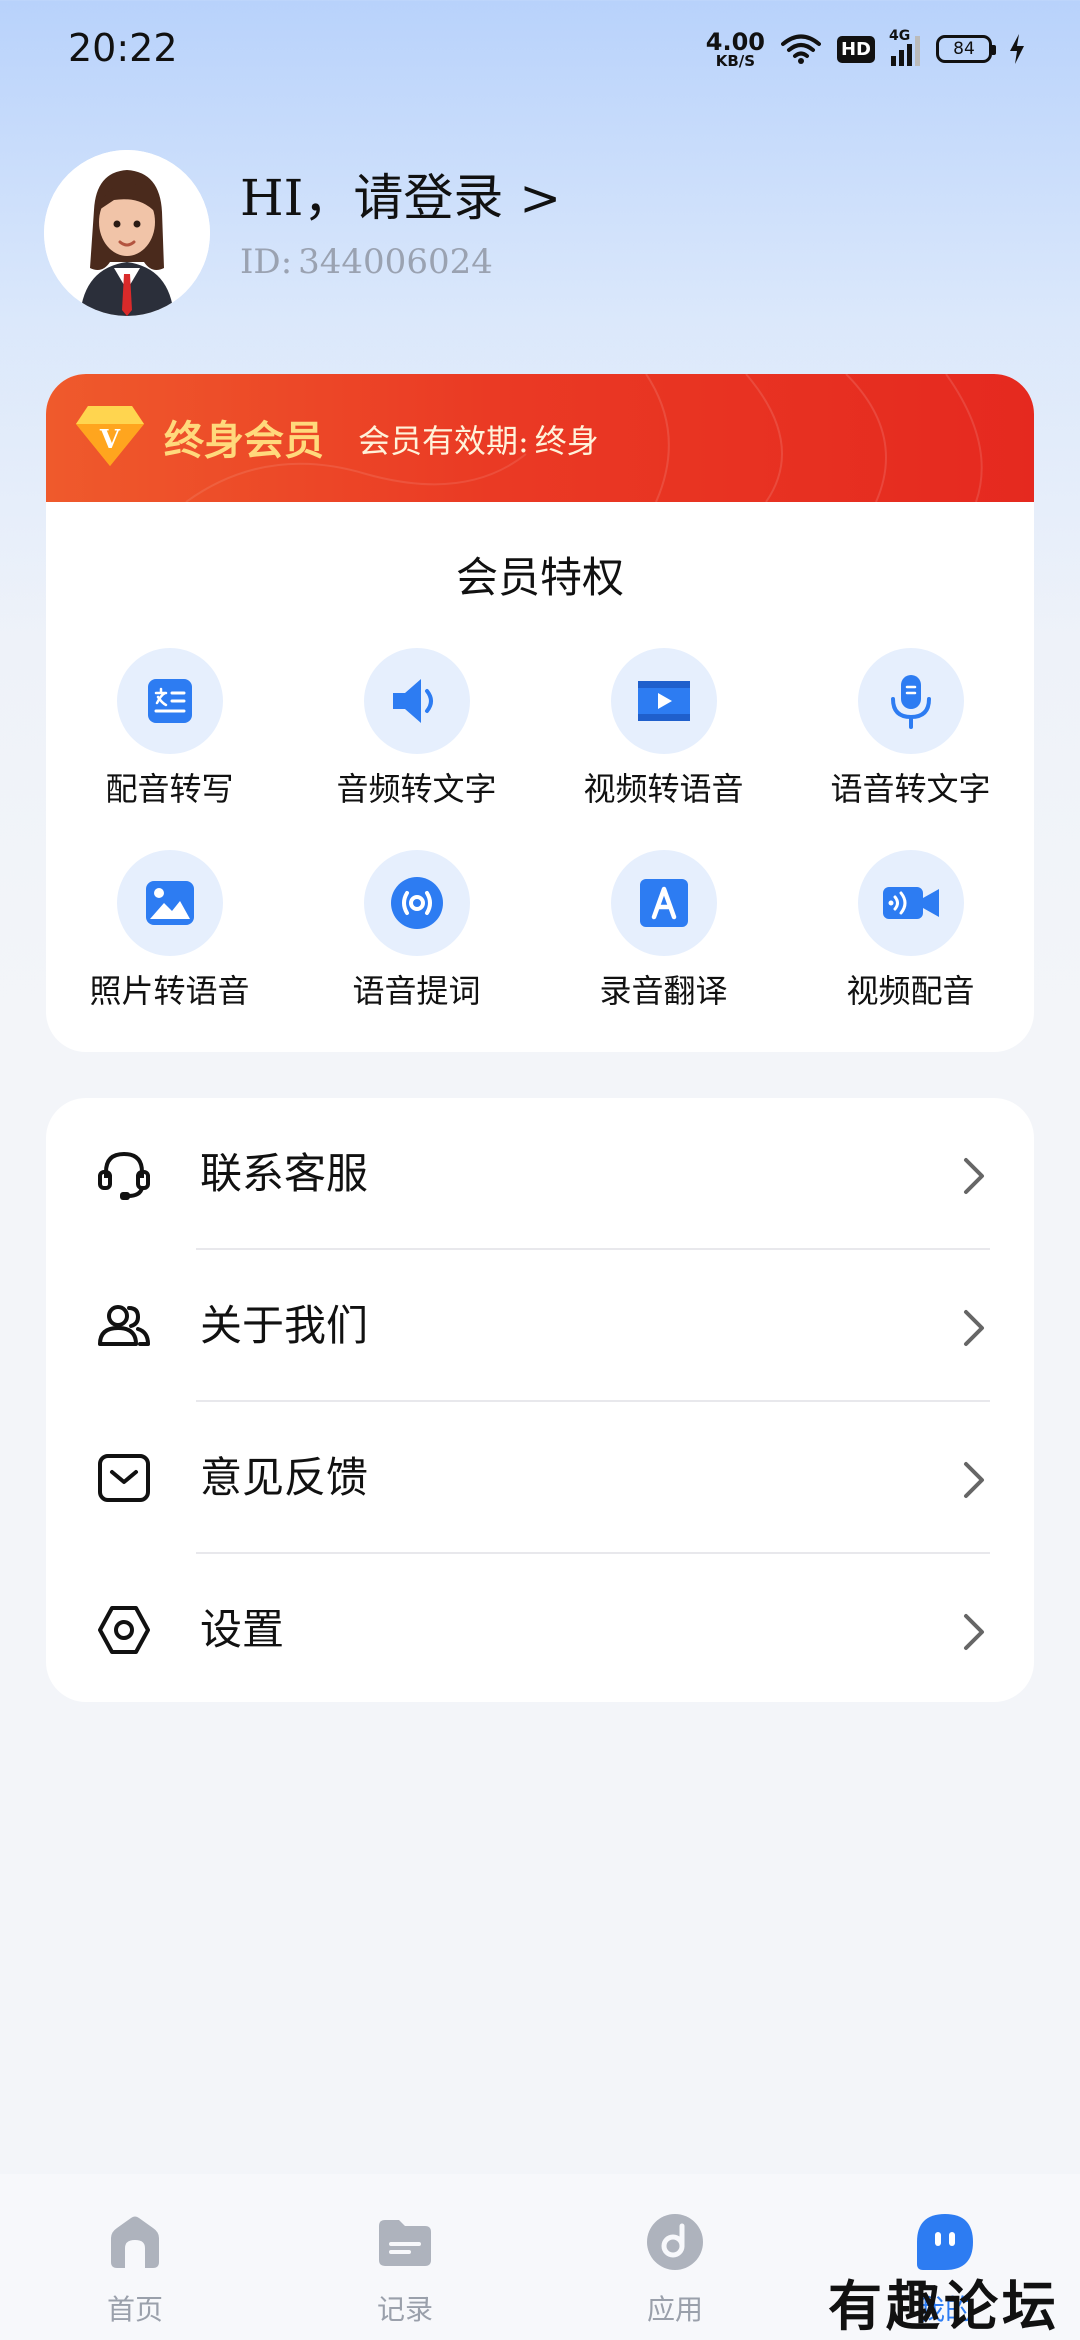  Describe the element at coordinates (416, 789) in the screenshot. I see `perk-label: 音频转文字` at that location.